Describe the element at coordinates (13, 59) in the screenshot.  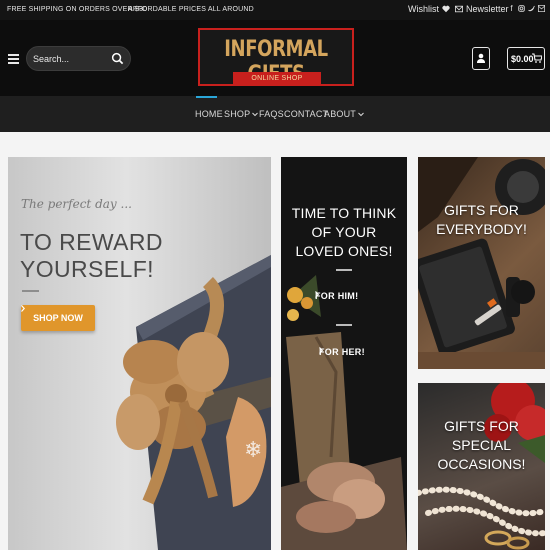
I see `menu-icon` at that location.